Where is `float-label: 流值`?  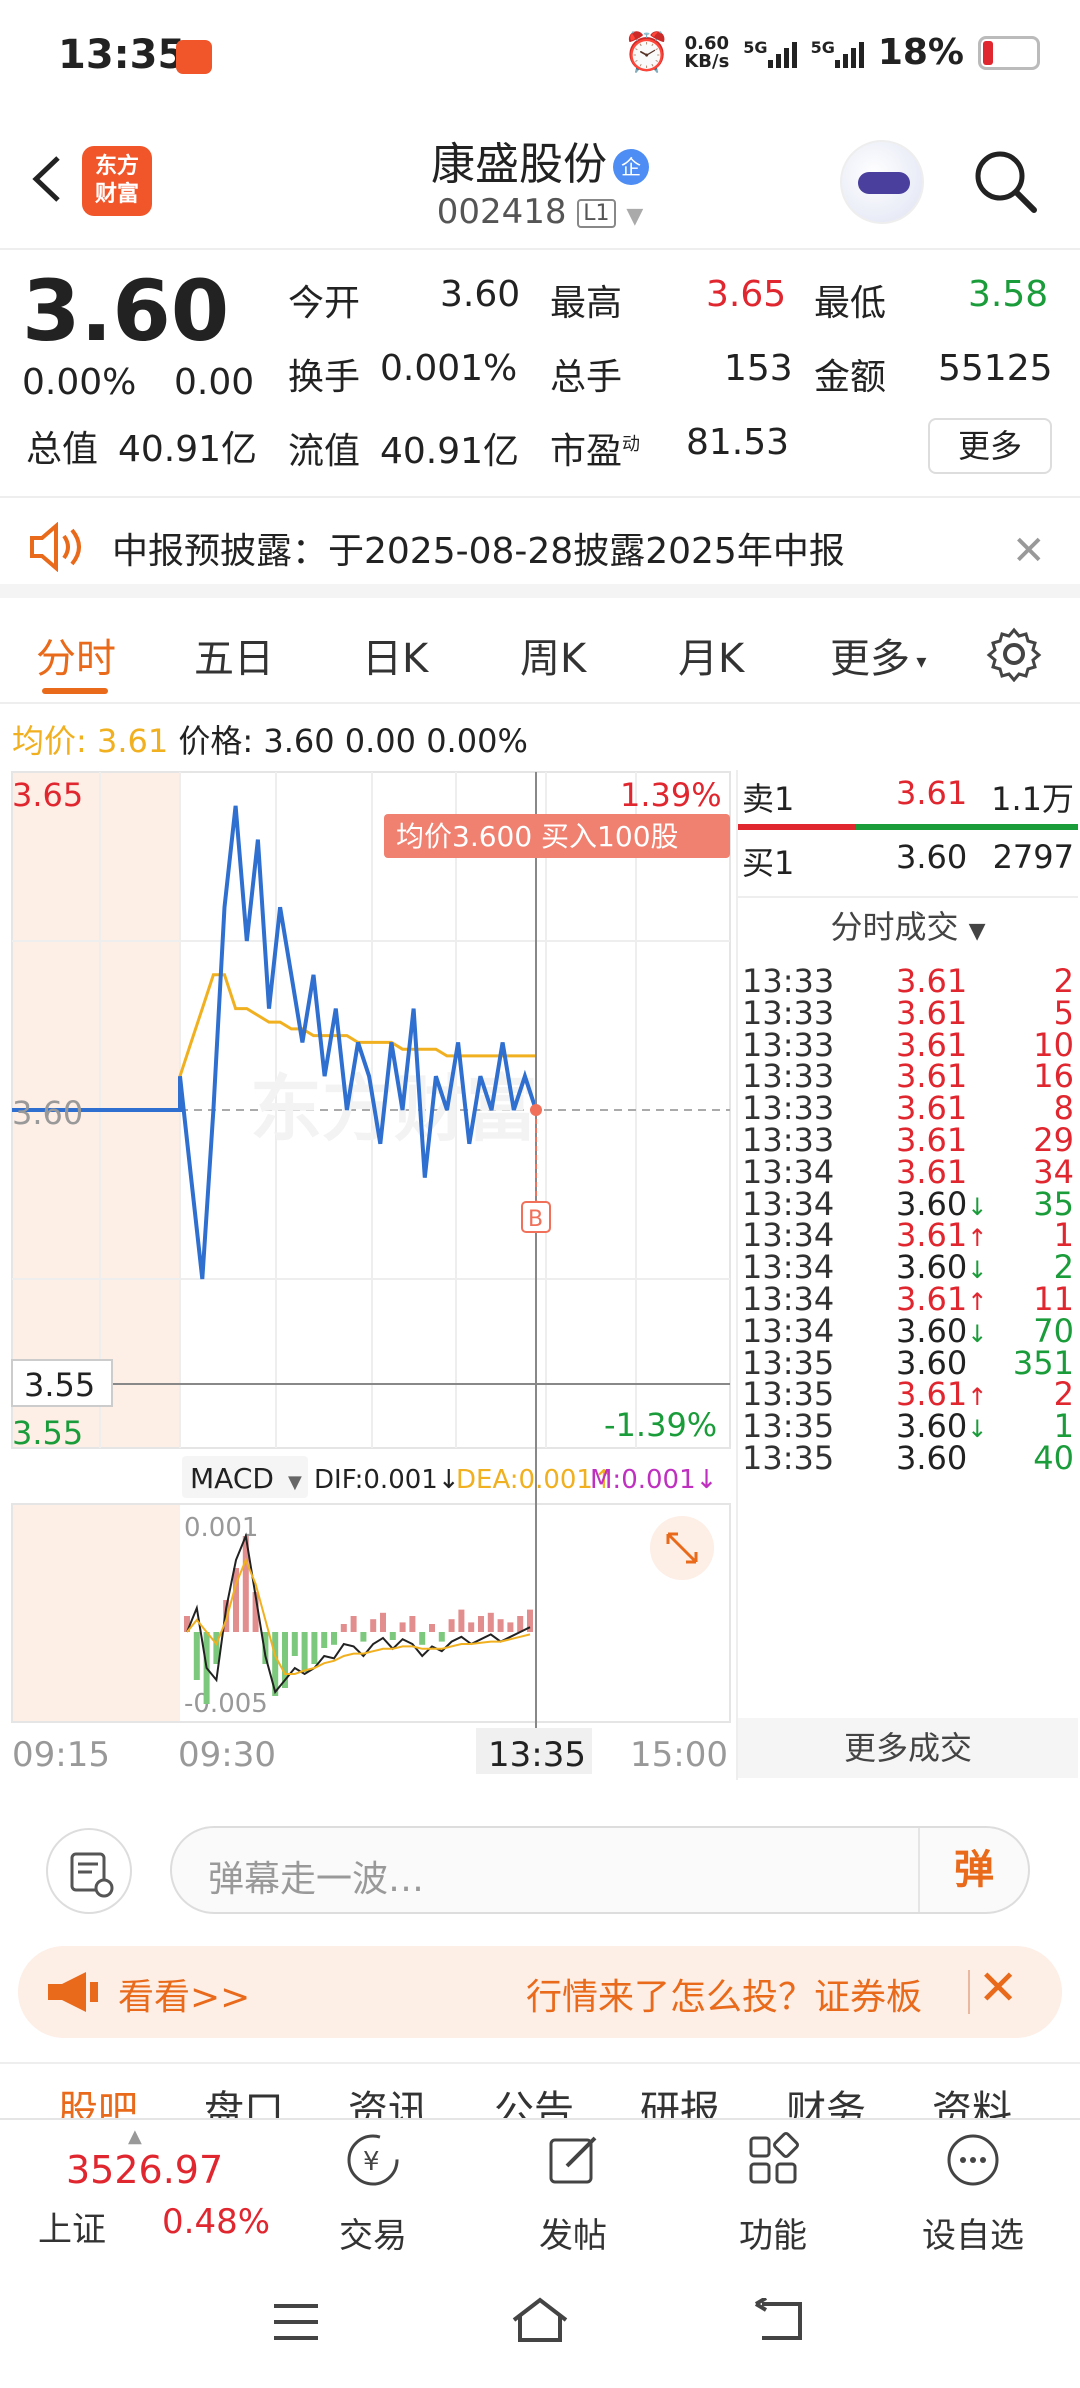 float-label: 流值 is located at coordinates (324, 451).